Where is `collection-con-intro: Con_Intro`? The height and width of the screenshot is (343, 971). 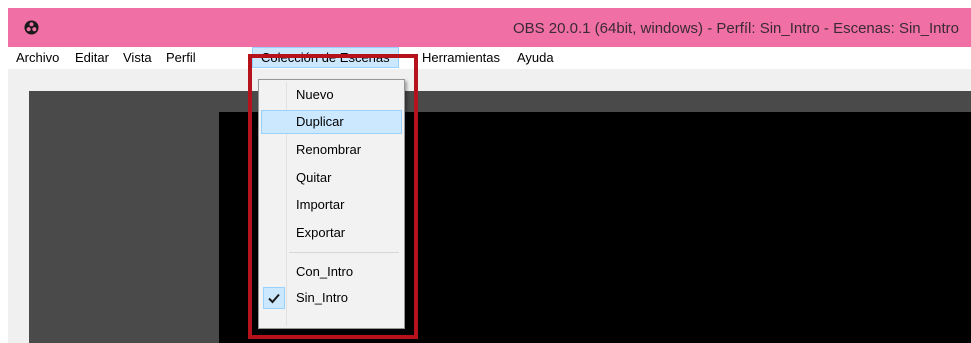
collection-con-intro: Con_Intro is located at coordinates (330, 272).